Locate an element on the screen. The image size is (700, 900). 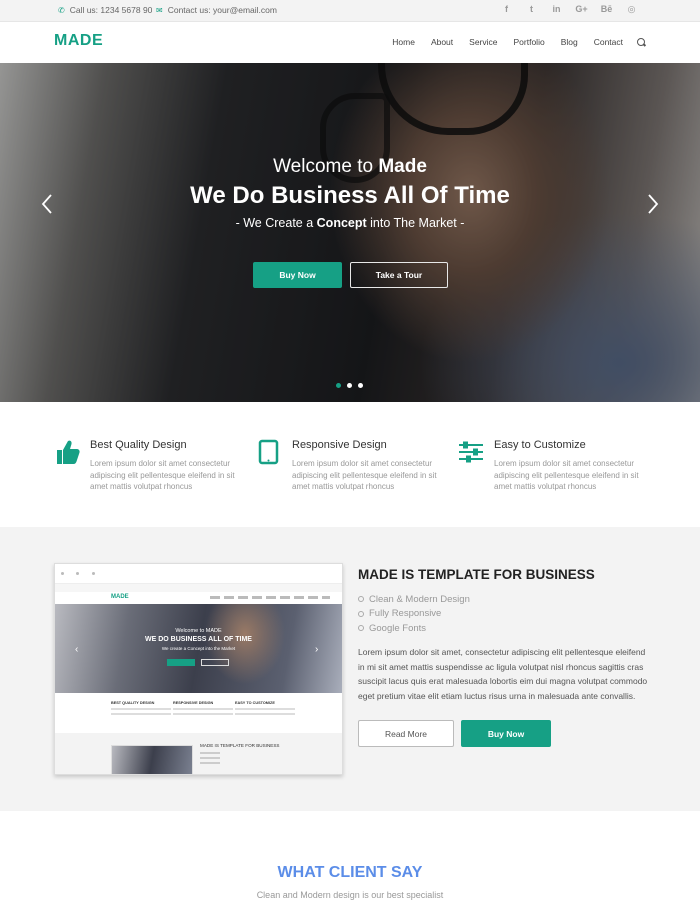
template-title: MADE IS TEMPLATE FOR BUSINESS is located at coordinates (476, 574).